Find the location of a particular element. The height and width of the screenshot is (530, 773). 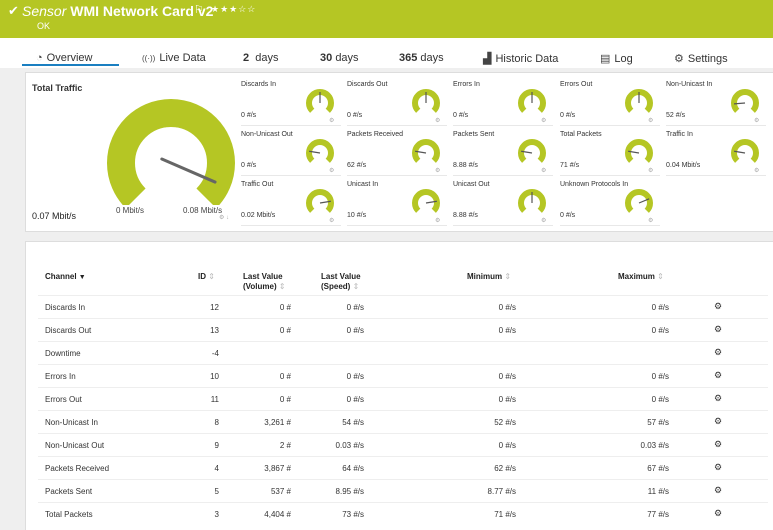

tab-30-days: 30 days is located at coordinates (339, 58).